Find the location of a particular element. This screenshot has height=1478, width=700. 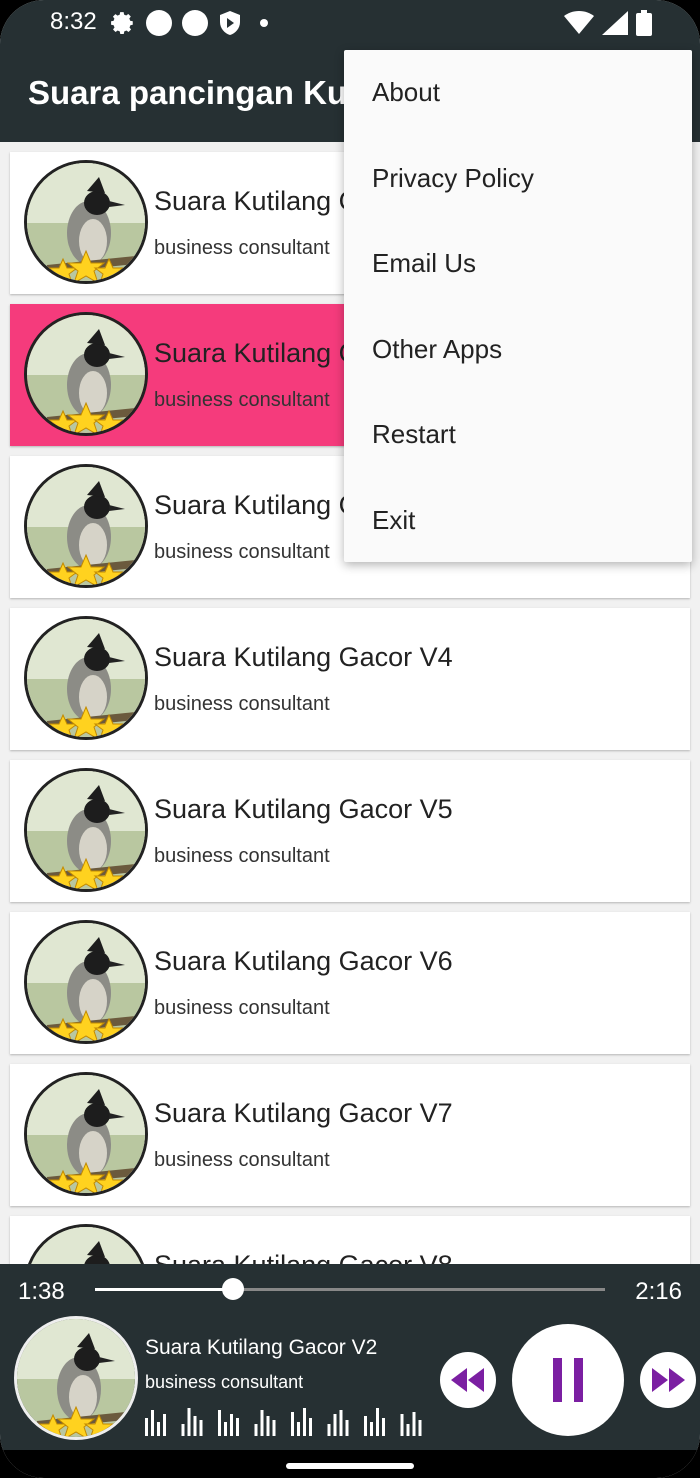

rewind-button is located at coordinates (468, 1380).